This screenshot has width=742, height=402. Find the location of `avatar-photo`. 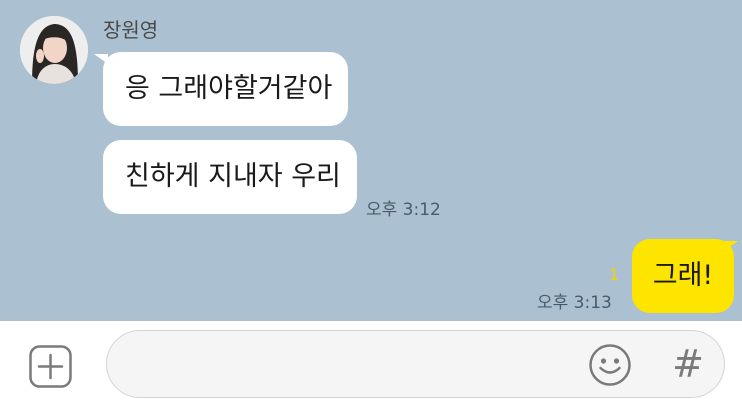

avatar-photo is located at coordinates (54, 50).